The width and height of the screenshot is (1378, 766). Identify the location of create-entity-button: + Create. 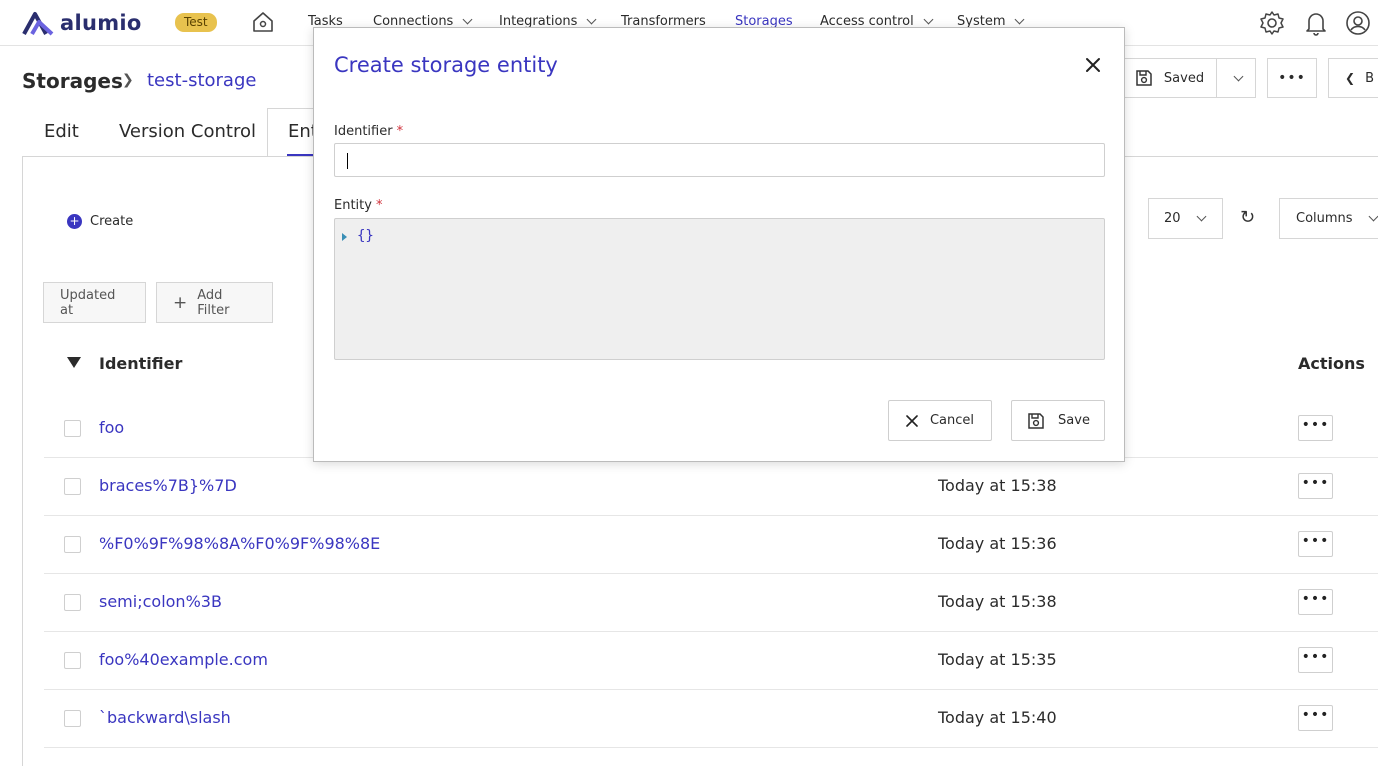
(100, 221).